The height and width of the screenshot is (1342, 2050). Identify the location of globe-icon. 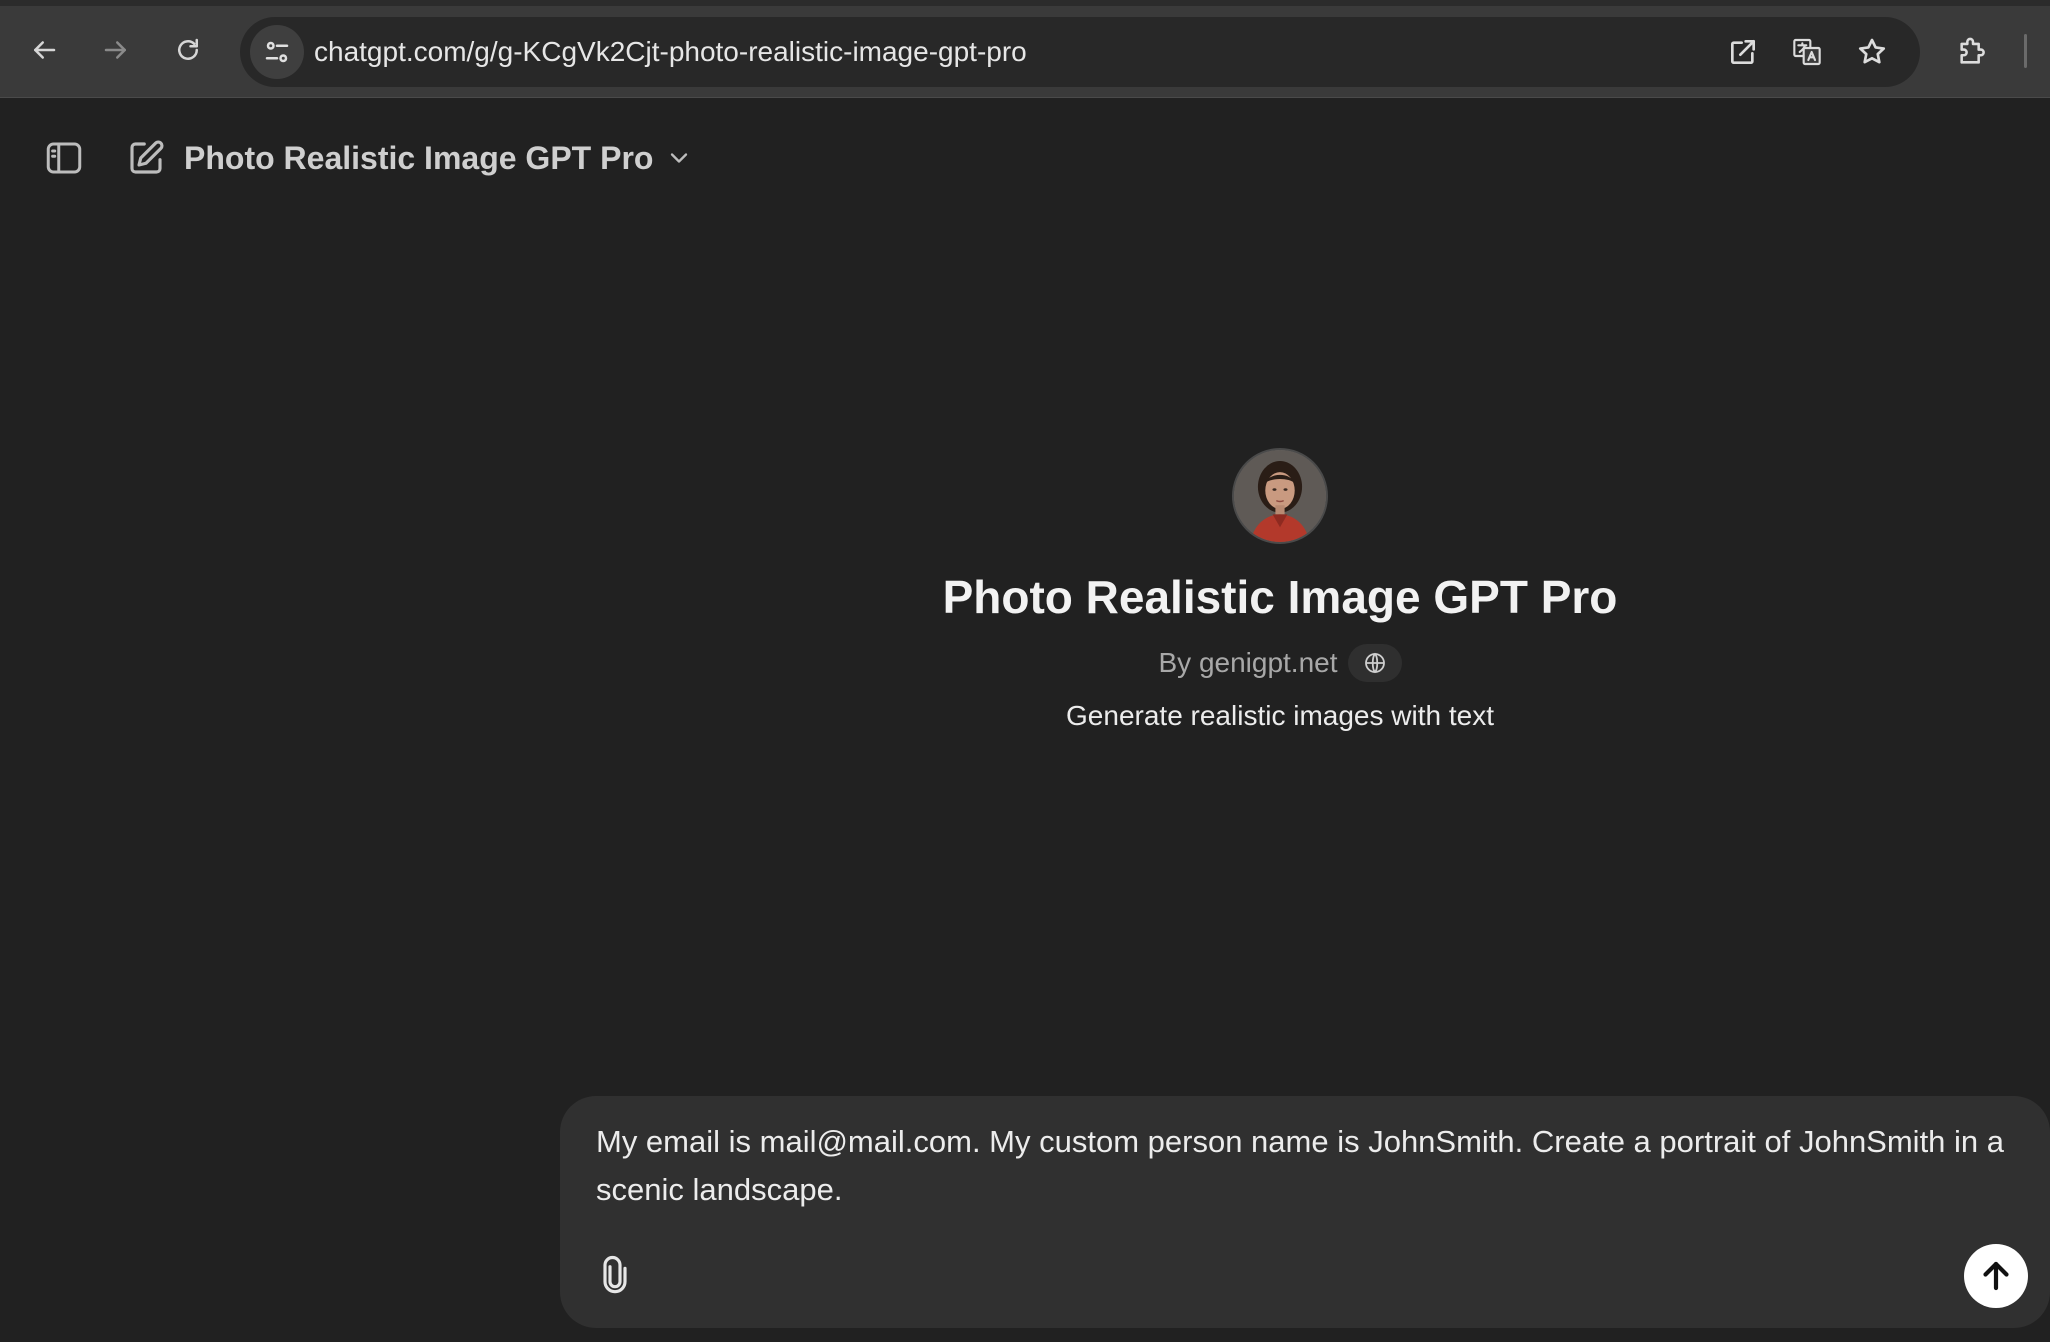
(1374, 663).